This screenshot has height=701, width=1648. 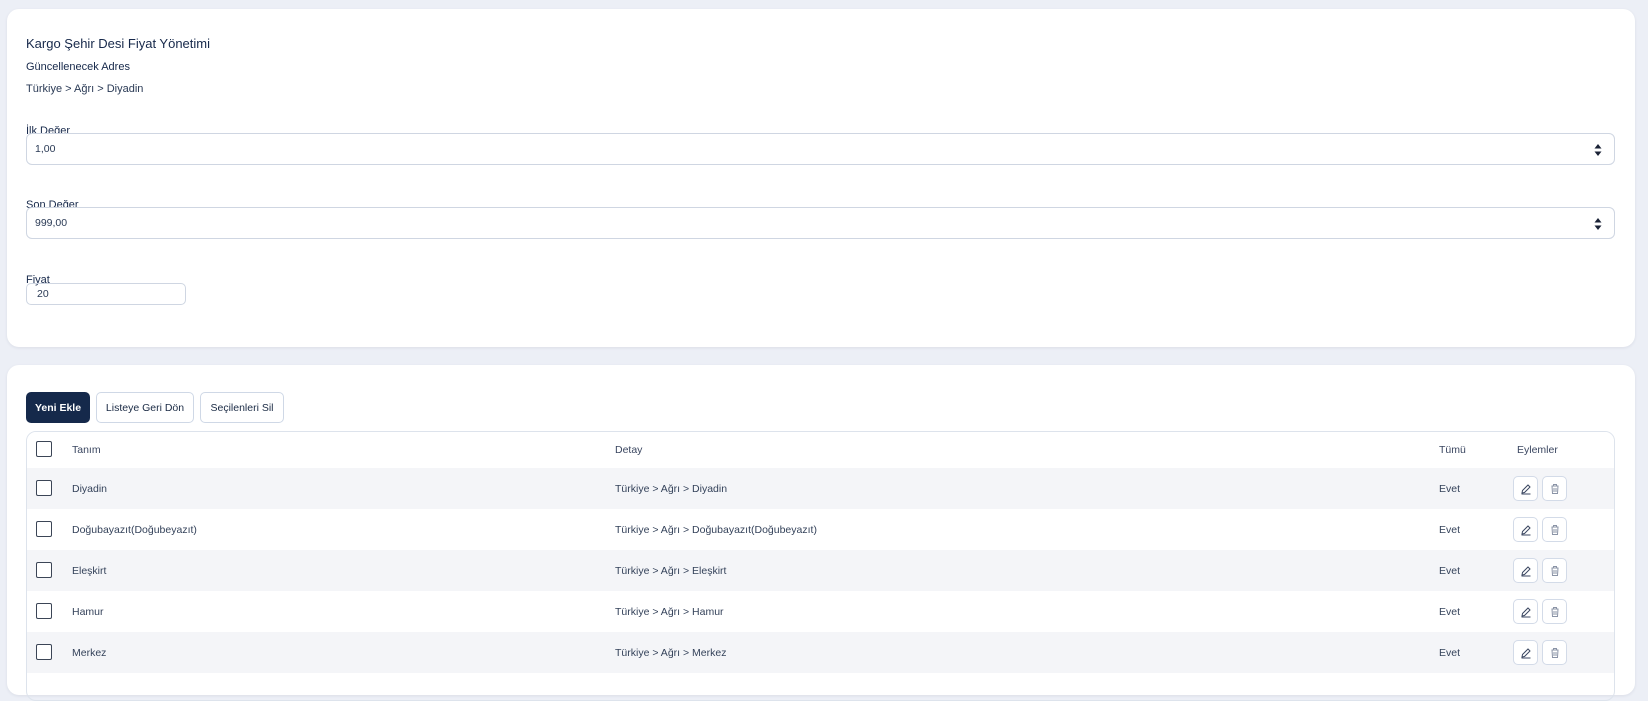 I want to click on row-detail: Türkiye > Ağrı > Eleşkirt, so click(x=671, y=571).